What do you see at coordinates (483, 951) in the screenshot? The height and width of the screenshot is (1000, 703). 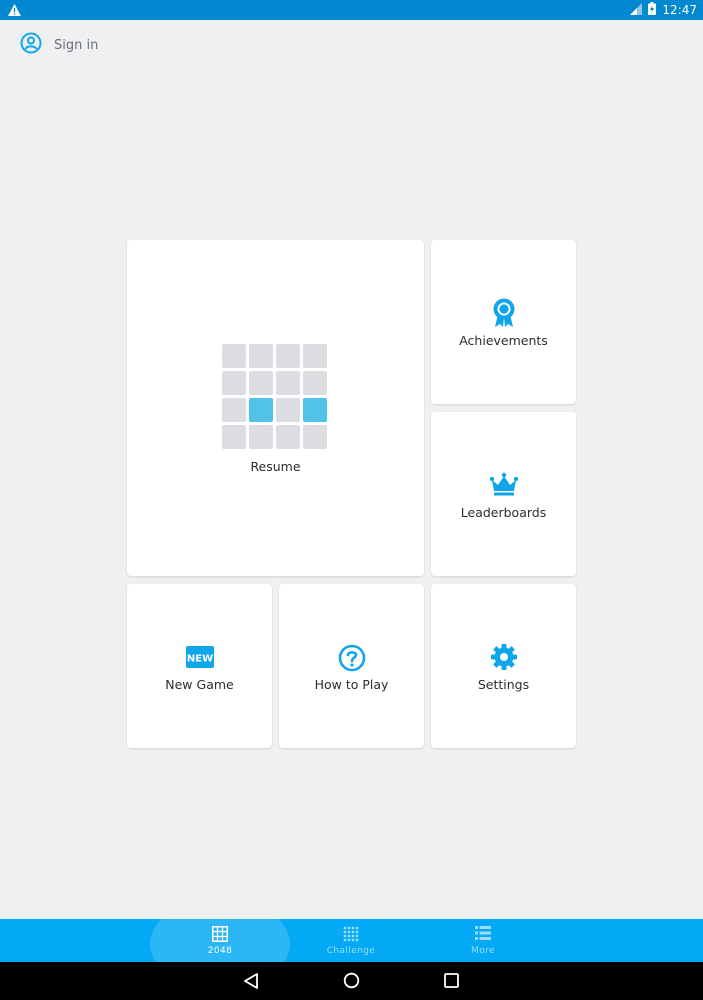 I see `nav-label-more: More` at bounding box center [483, 951].